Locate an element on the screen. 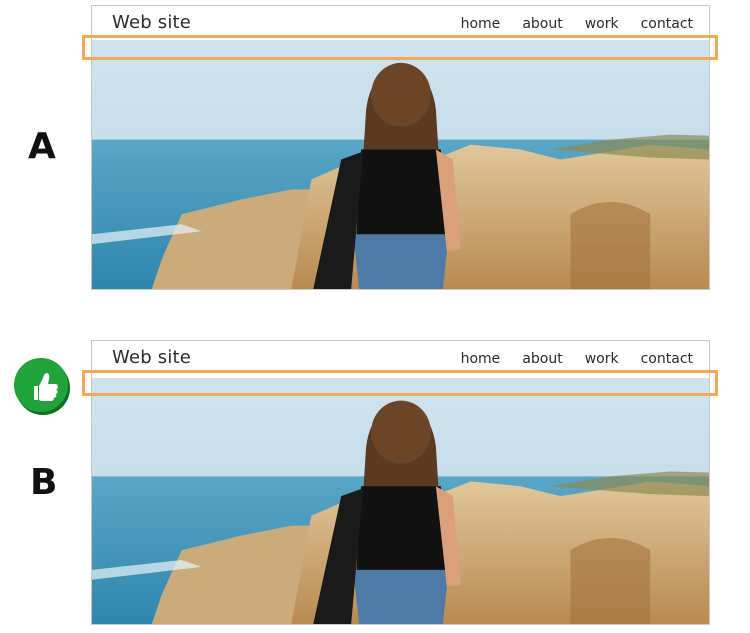  variant-label-b: B is located at coordinates (44, 482).